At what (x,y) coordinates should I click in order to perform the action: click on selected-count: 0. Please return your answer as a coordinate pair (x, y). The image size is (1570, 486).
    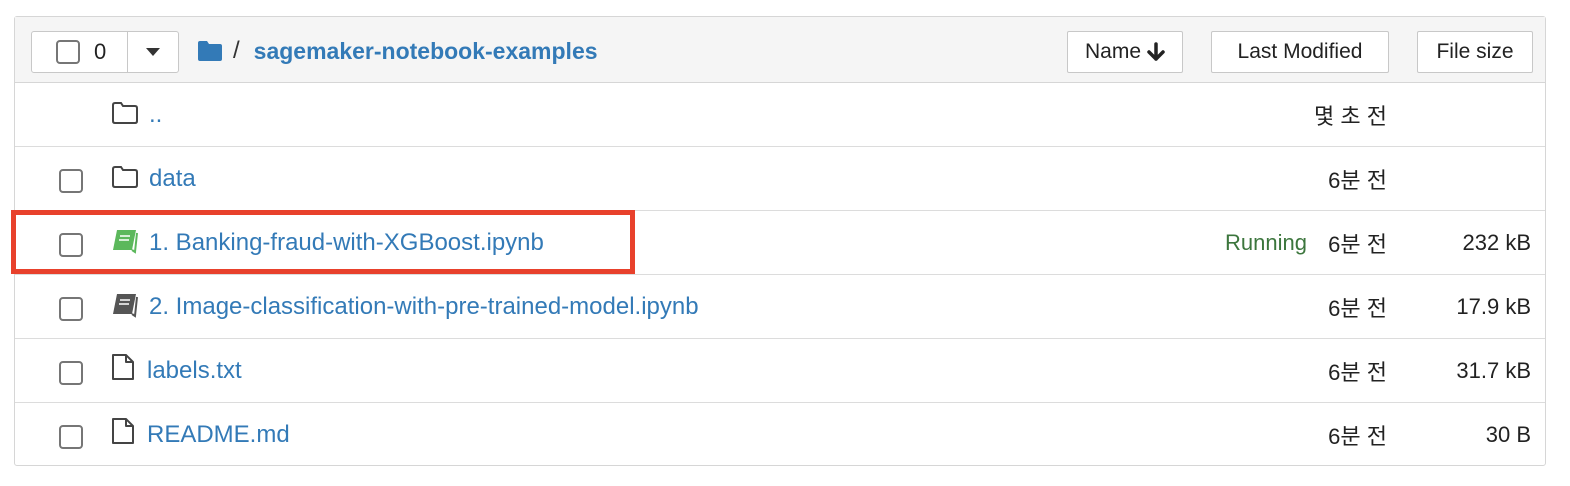
    Looking at the image, I should click on (100, 51).